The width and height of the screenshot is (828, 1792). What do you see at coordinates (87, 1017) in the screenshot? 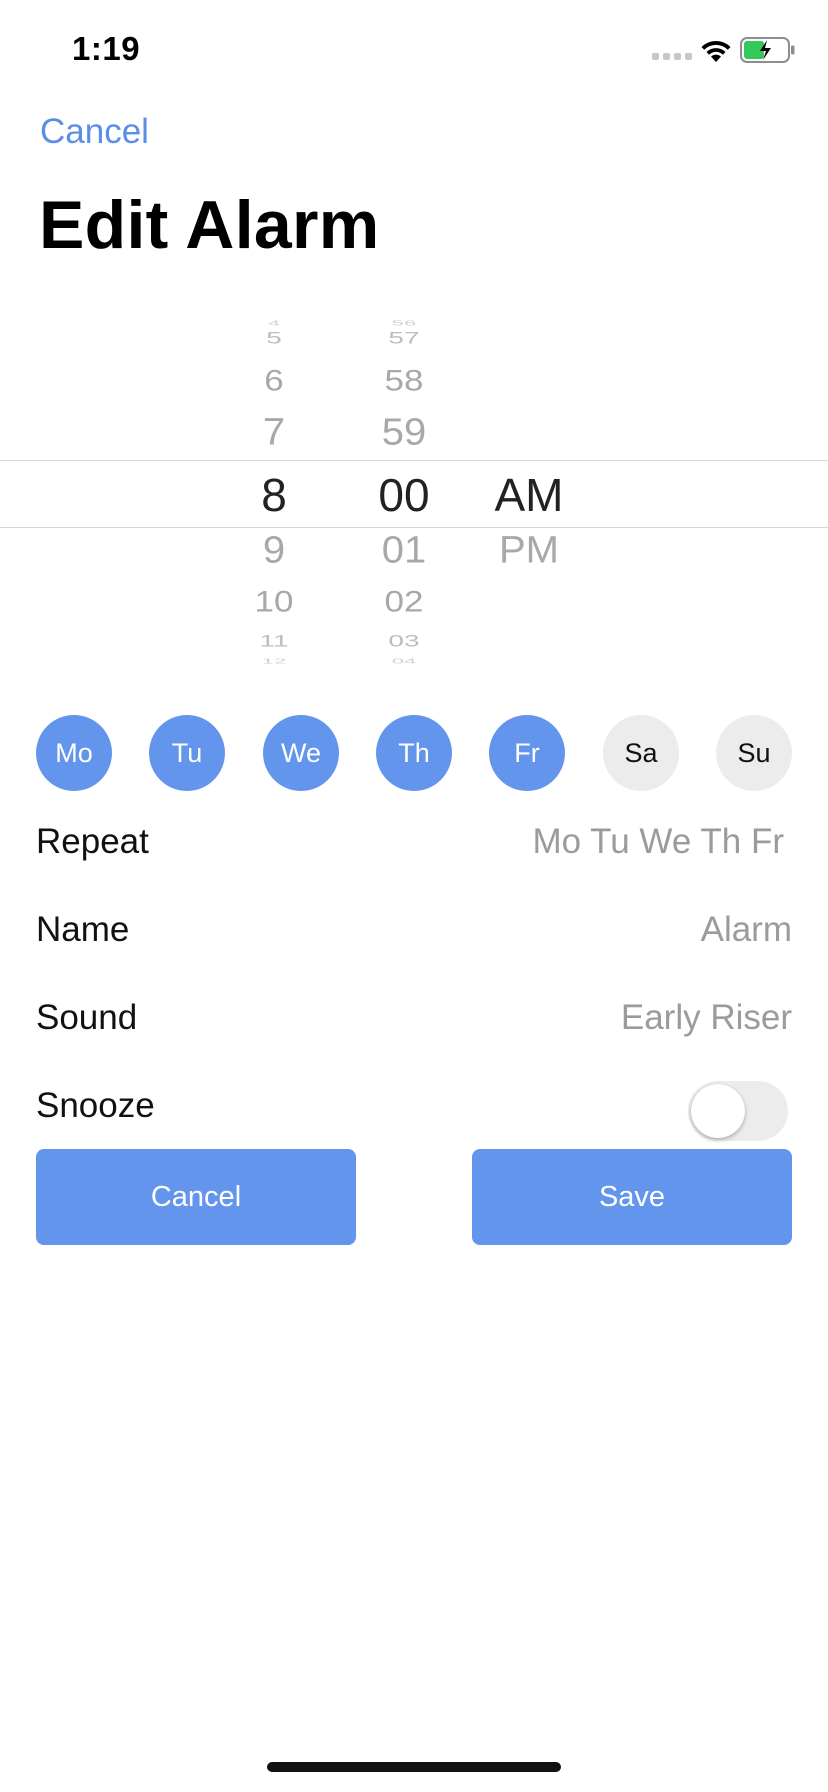
I see `sound-label: Sound` at bounding box center [87, 1017].